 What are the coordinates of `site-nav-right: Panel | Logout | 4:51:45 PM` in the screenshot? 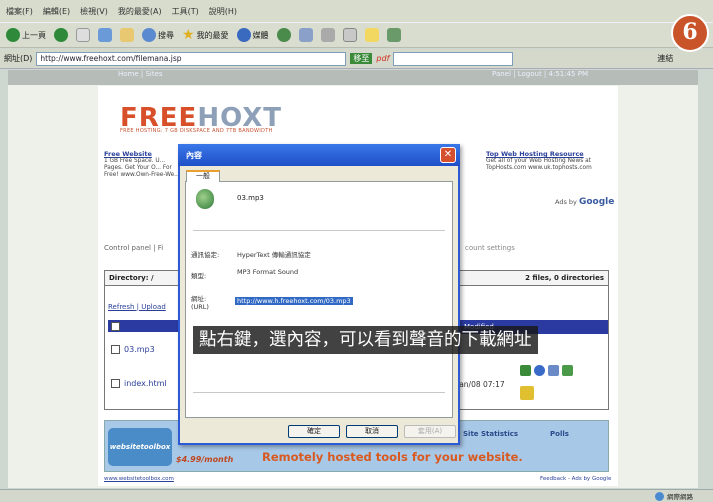 It's located at (540, 77).